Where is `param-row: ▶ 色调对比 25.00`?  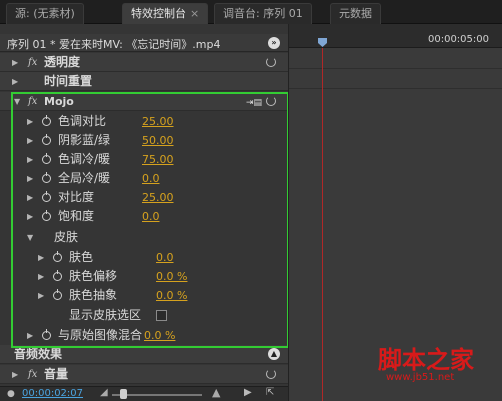 param-row: ▶ 色调对比 25.00 is located at coordinates (144, 121).